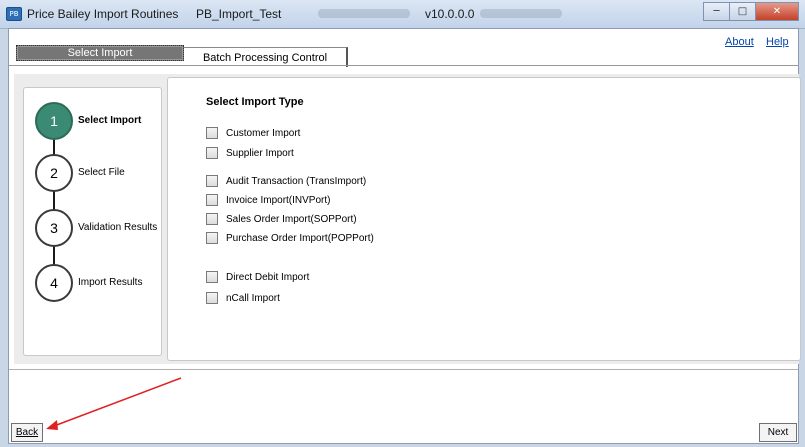 Image resolution: width=805 pixels, height=447 pixels. I want to click on annotation-arrow-icon, so click(114, 403).